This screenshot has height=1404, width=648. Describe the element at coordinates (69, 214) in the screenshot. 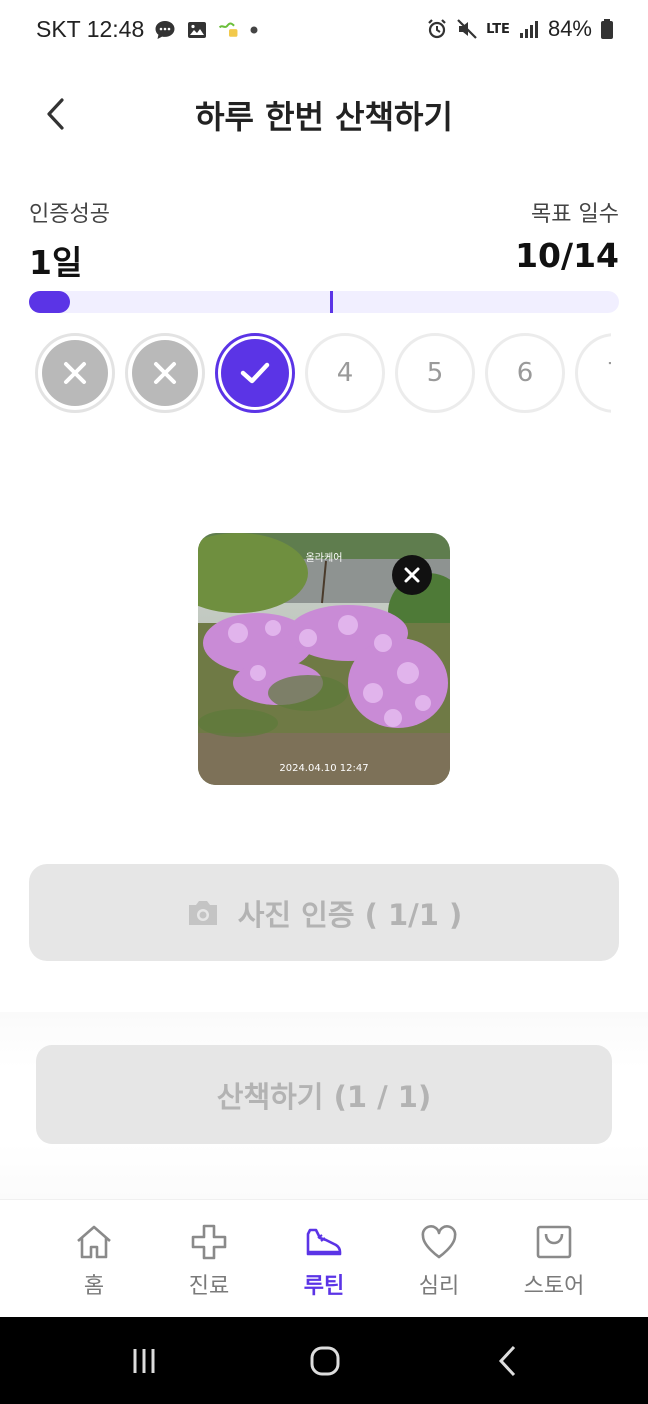

I see `success-label: 인증성공` at that location.